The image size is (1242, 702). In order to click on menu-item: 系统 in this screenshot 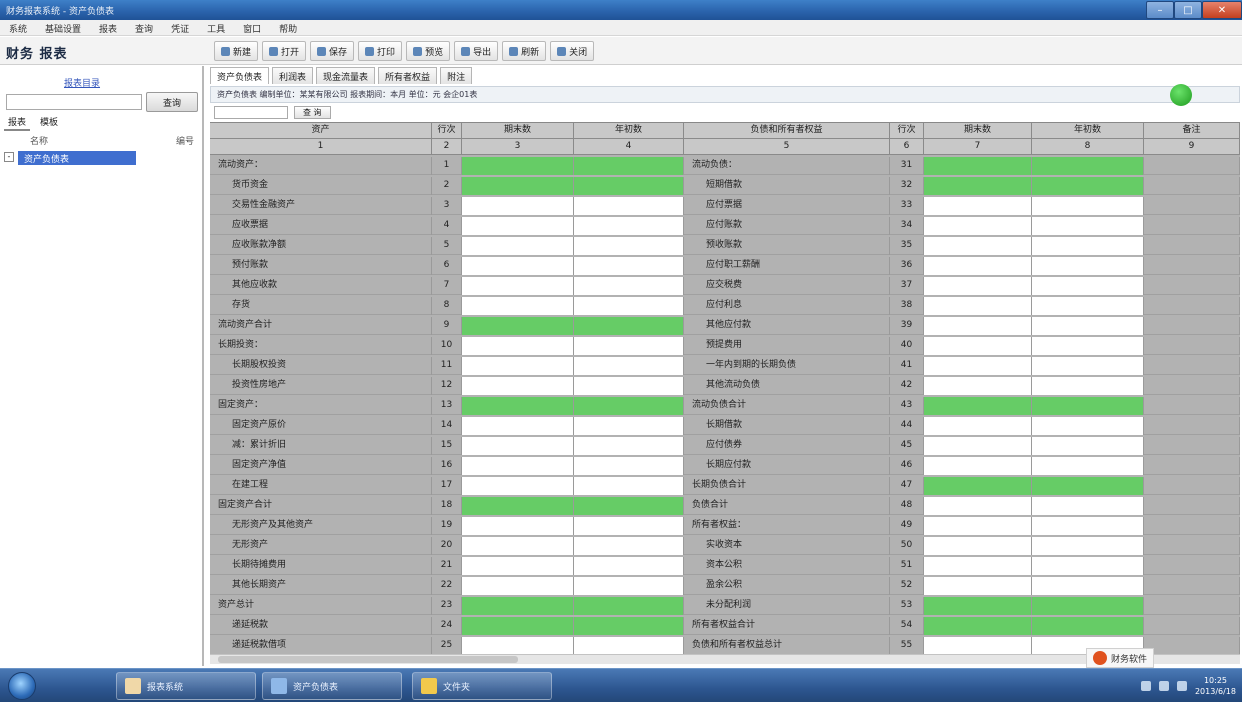, I will do `click(18, 27)`.